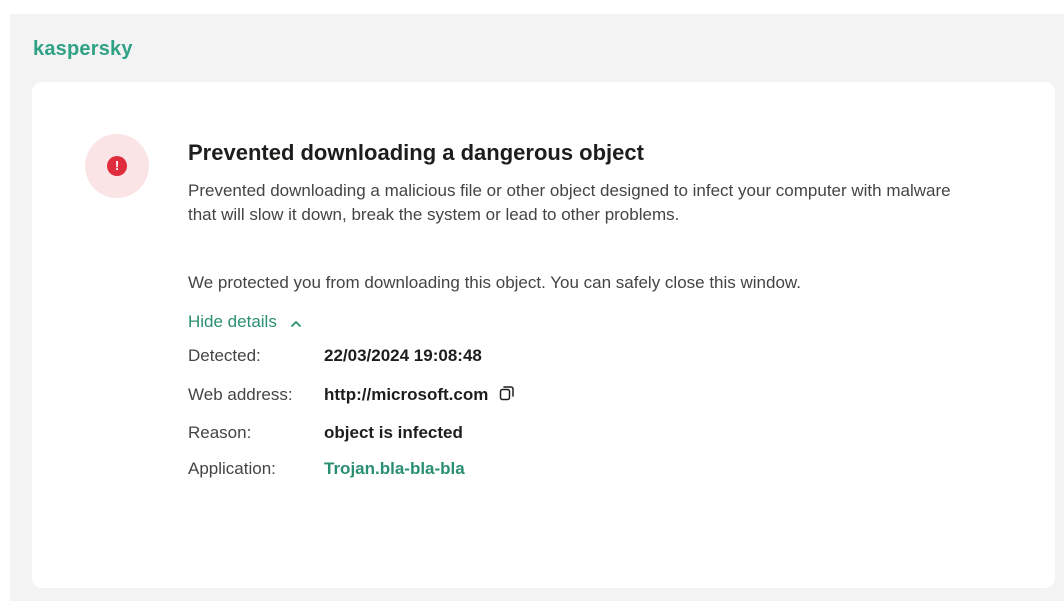  I want to click on web-address-label: Web address:, so click(240, 394).